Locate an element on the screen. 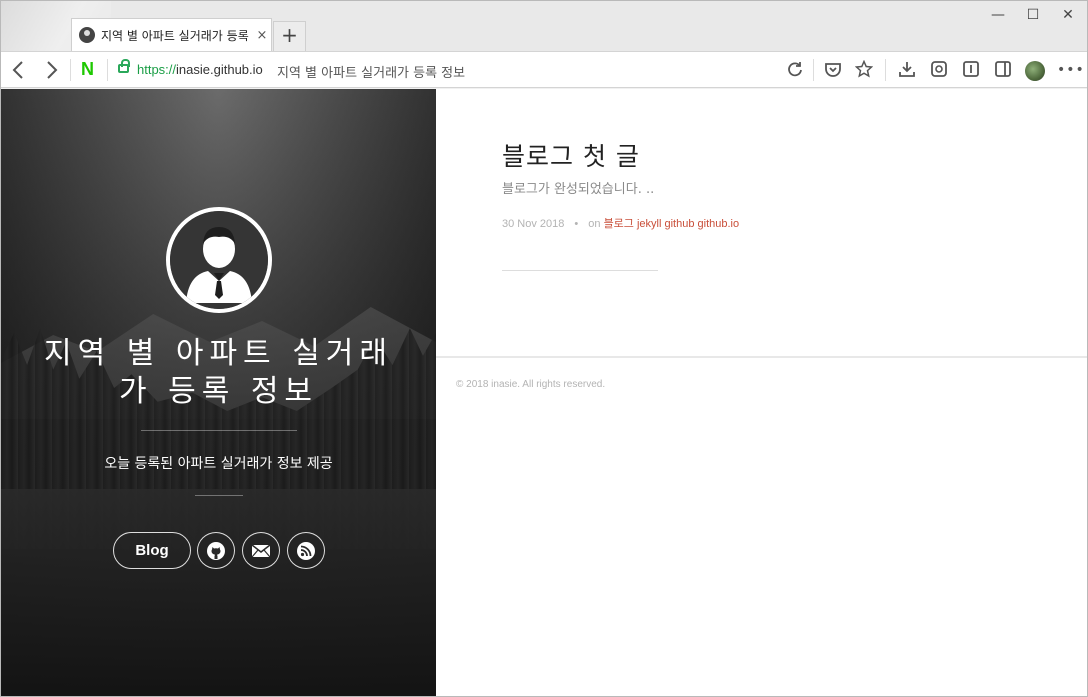 This screenshot has width=1088, height=697. title-divider is located at coordinates (219, 430).